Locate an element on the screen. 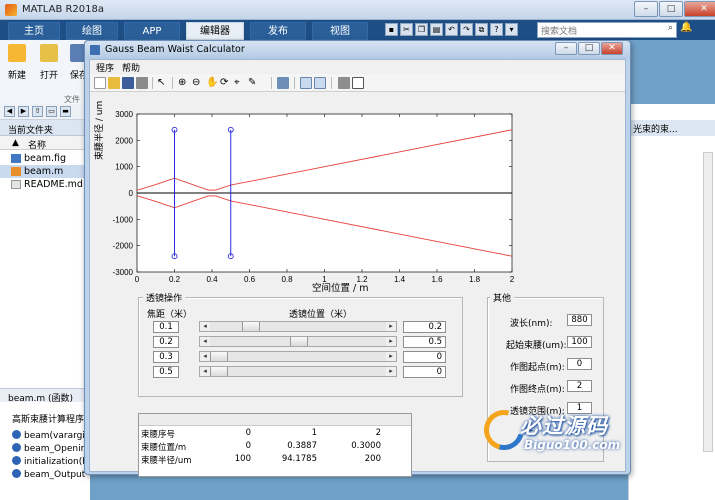  focal-input-3: 0.3 is located at coordinates (166, 357).